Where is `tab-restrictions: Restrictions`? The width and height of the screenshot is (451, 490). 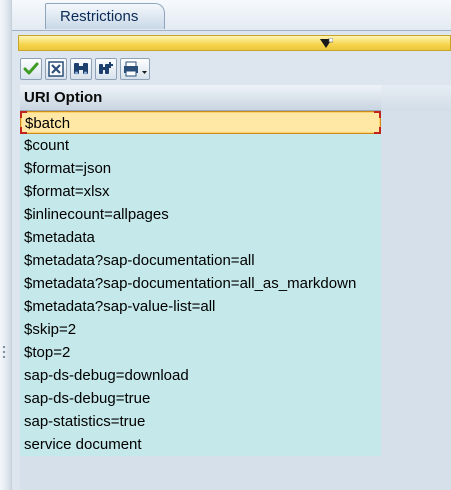
tab-restrictions: Restrictions is located at coordinates (105, 16).